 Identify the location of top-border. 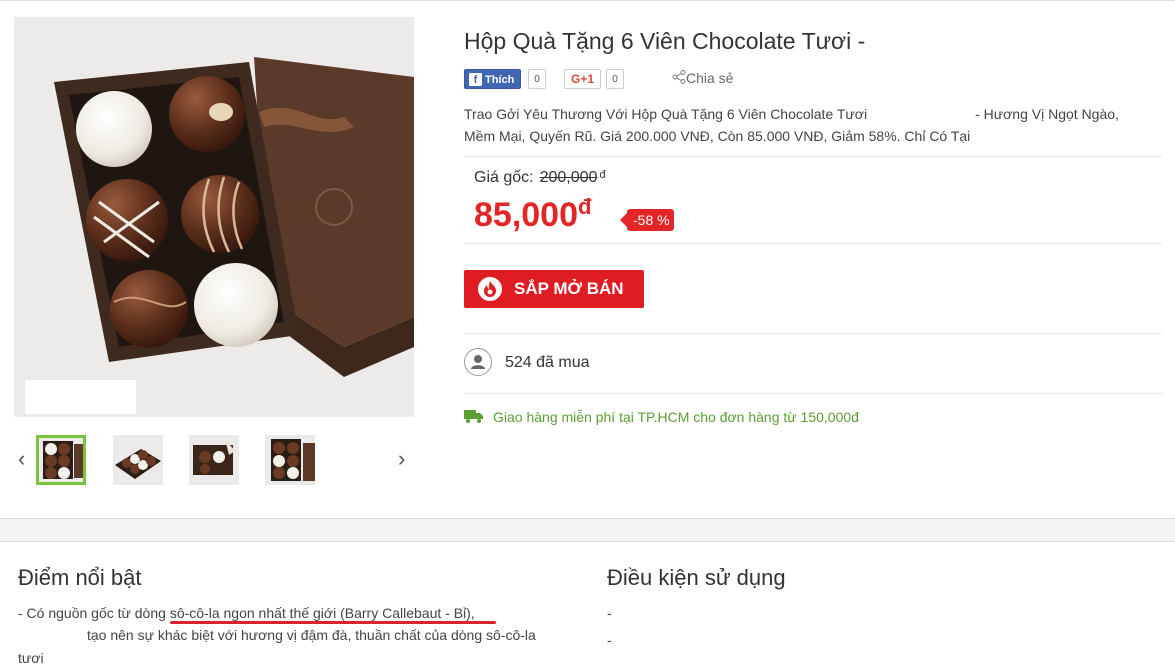
(587, 0).